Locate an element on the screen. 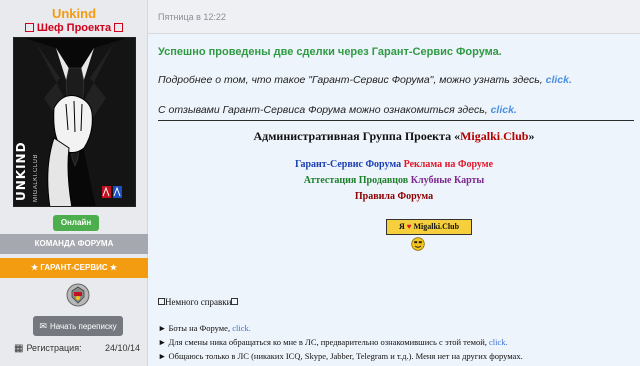  reviews-click-link: click. is located at coordinates (504, 110).